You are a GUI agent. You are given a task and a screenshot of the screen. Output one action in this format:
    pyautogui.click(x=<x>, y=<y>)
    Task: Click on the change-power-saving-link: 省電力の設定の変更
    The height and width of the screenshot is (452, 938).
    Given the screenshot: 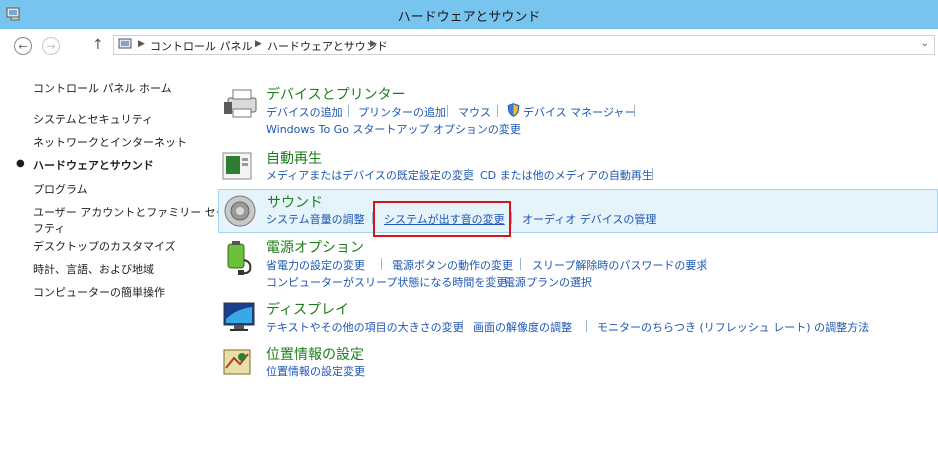 What is the action you would take?
    pyautogui.click(x=315, y=265)
    